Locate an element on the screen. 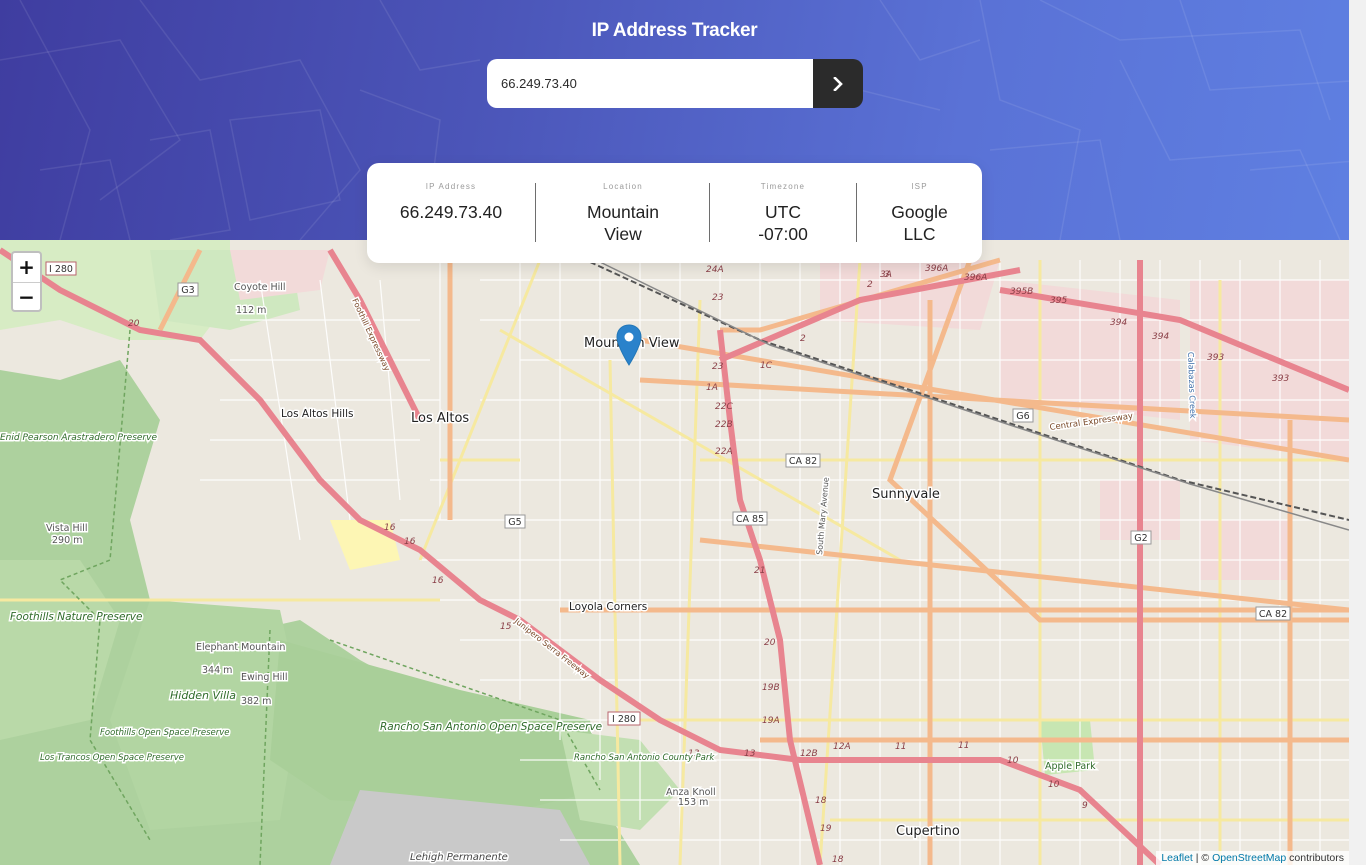  place-los-trancos: Los Trancos Open Space Preserve is located at coordinates (112, 758).